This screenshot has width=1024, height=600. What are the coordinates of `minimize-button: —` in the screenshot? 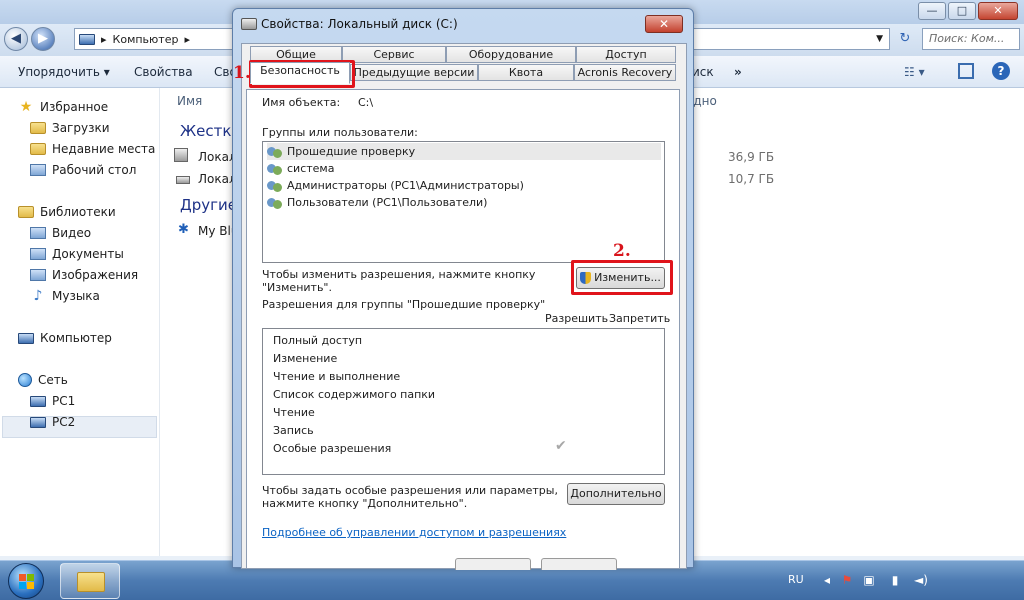 It's located at (932, 11).